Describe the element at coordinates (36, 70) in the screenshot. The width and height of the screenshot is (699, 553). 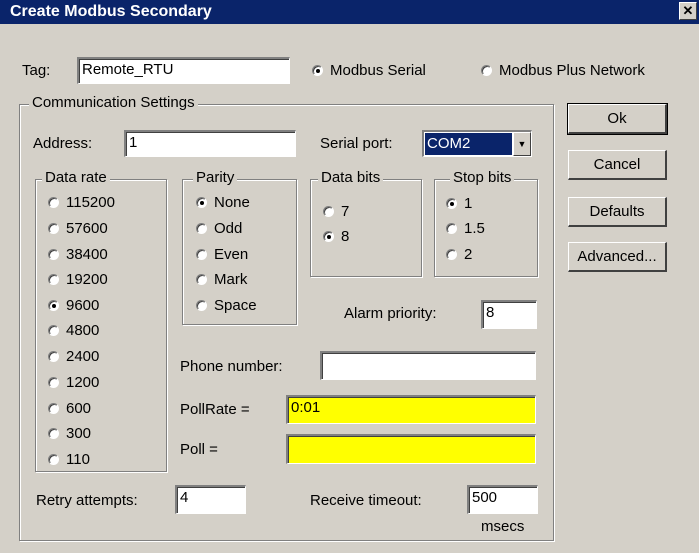
I see `tag-label: Tag:` at that location.